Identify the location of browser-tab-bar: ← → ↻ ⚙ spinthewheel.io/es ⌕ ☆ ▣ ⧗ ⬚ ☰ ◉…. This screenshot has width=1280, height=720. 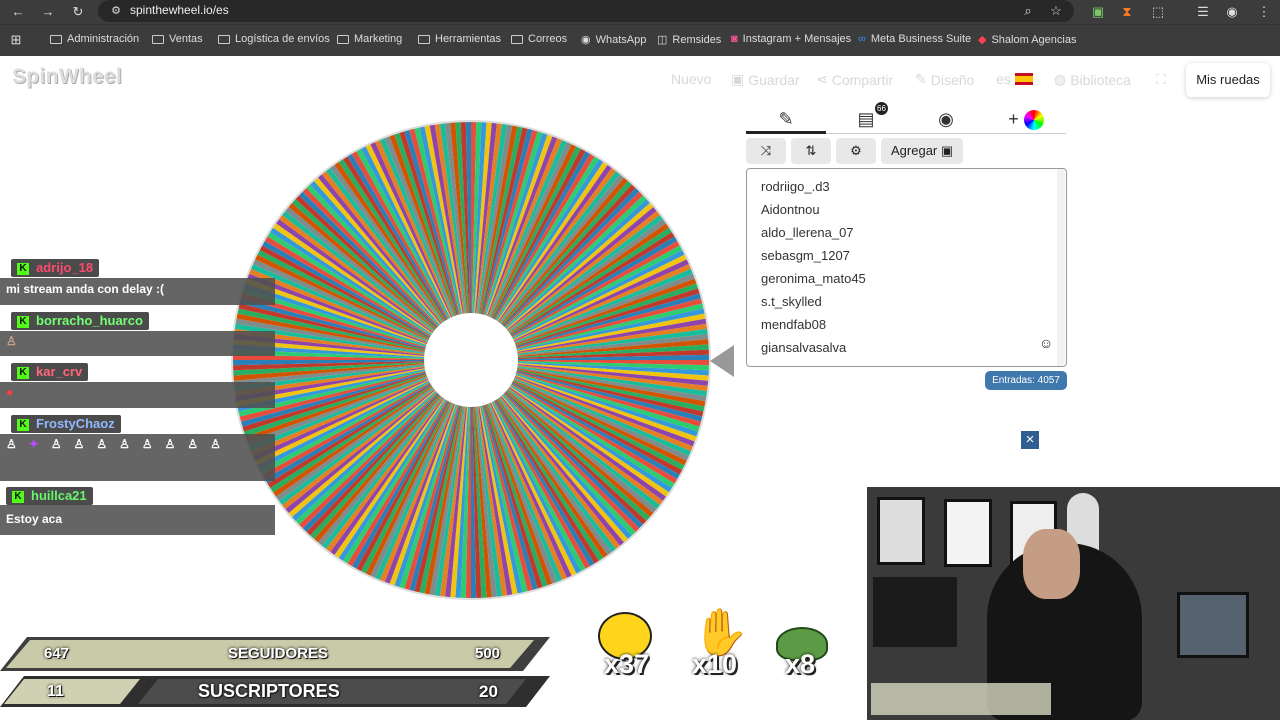
(640, 12).